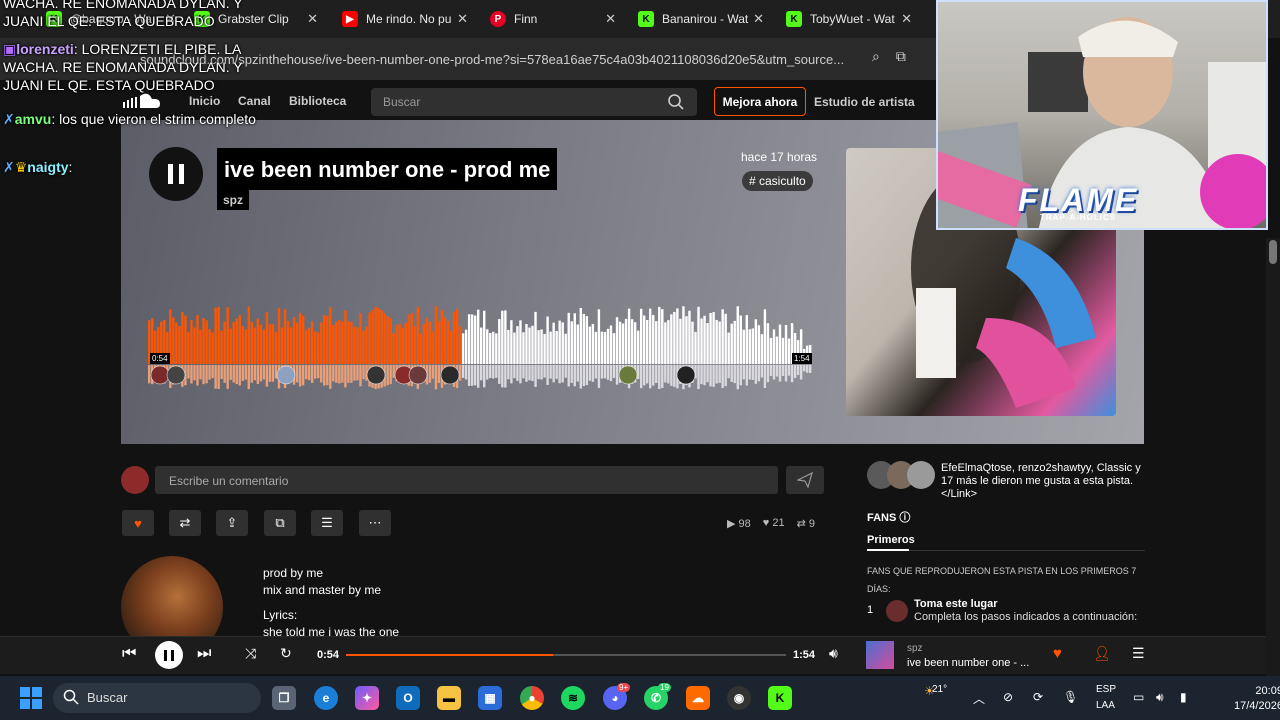  I want to click on file-explorer-icon: ▬, so click(449, 698).